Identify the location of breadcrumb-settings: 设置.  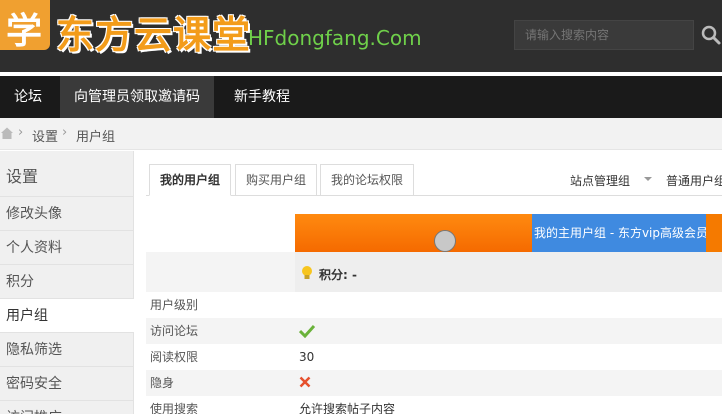
(45, 135).